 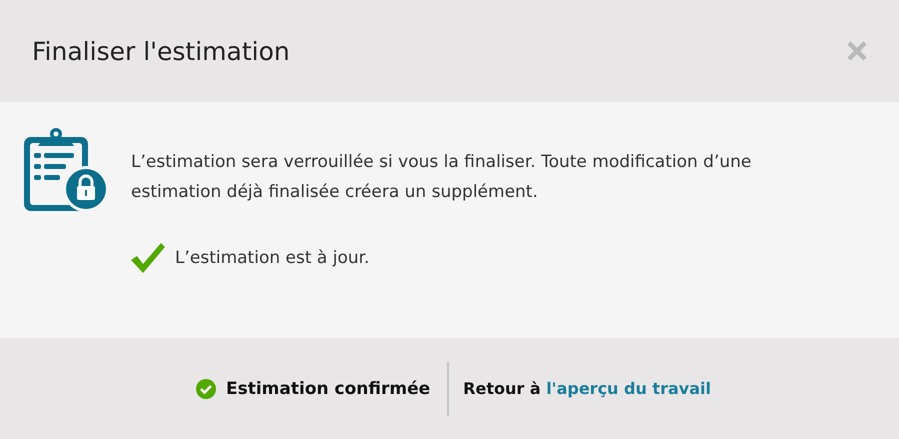 What do you see at coordinates (857, 51) in the screenshot?
I see `close-icon` at bounding box center [857, 51].